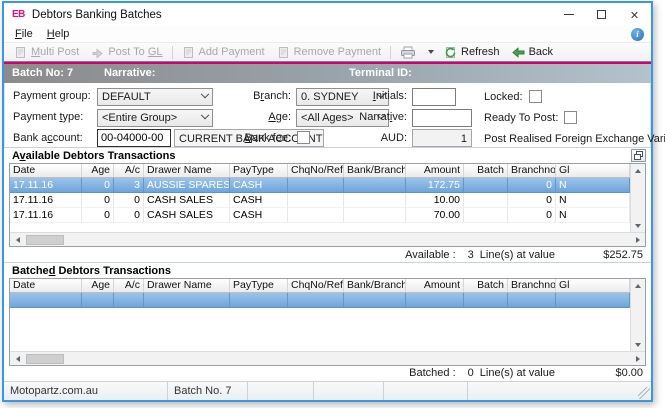 The image size is (665, 408). I want to click on table-row: 17.11.16 0 0 CASH SALES CASH 10.00 0 N, so click(320, 200).